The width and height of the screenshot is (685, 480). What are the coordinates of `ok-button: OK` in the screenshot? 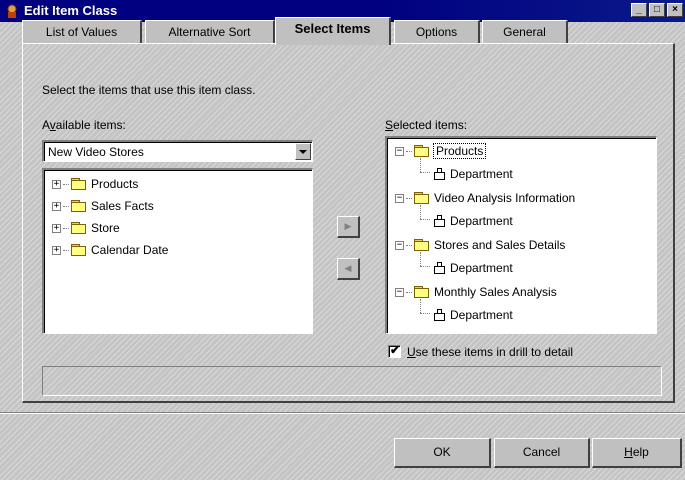 It's located at (442, 453).